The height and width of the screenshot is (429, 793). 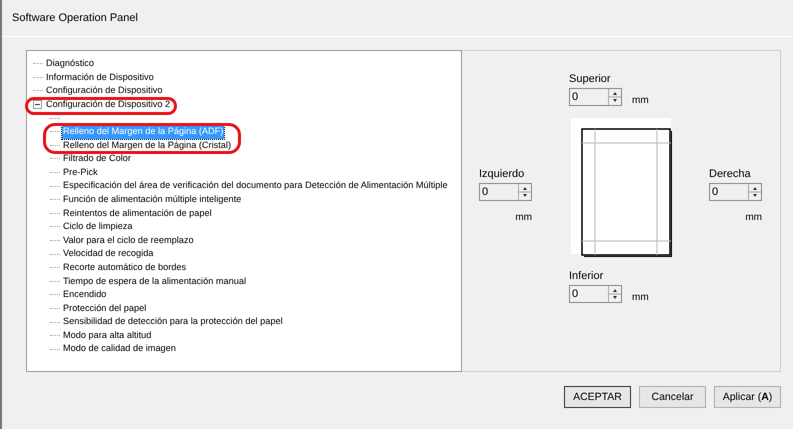 What do you see at coordinates (747, 397) in the screenshot?
I see `dialog-button: Aplicar (A)` at bounding box center [747, 397].